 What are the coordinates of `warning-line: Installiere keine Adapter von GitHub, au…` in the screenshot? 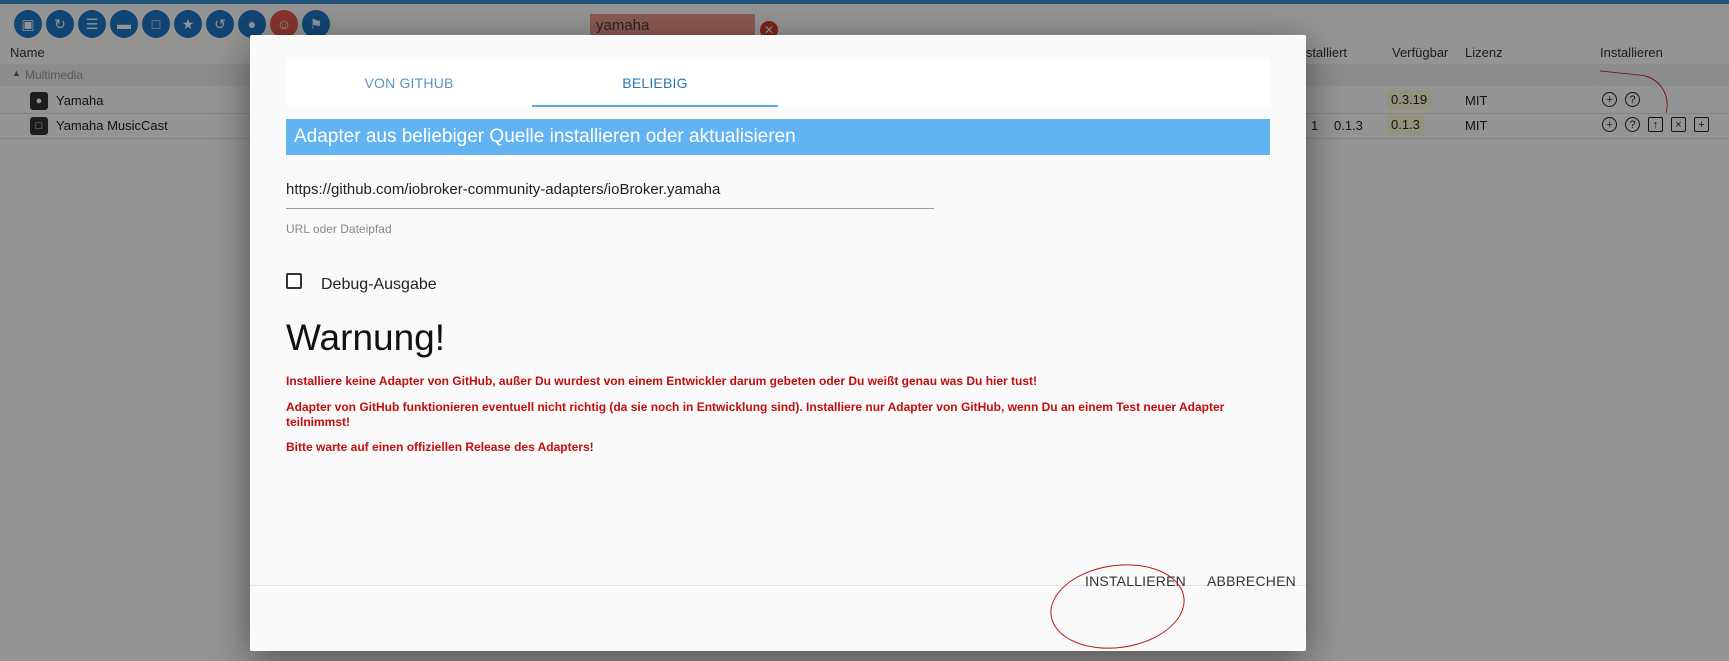 It's located at (662, 381).